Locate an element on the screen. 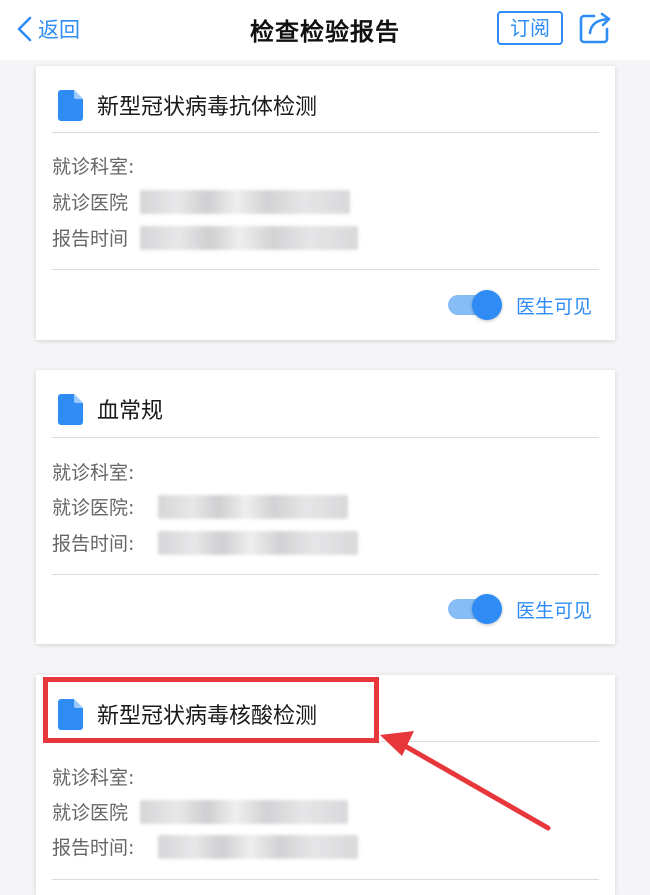 This screenshot has width=650, height=895. report-title: 新型冠状病毒抗体检测 is located at coordinates (207, 107).